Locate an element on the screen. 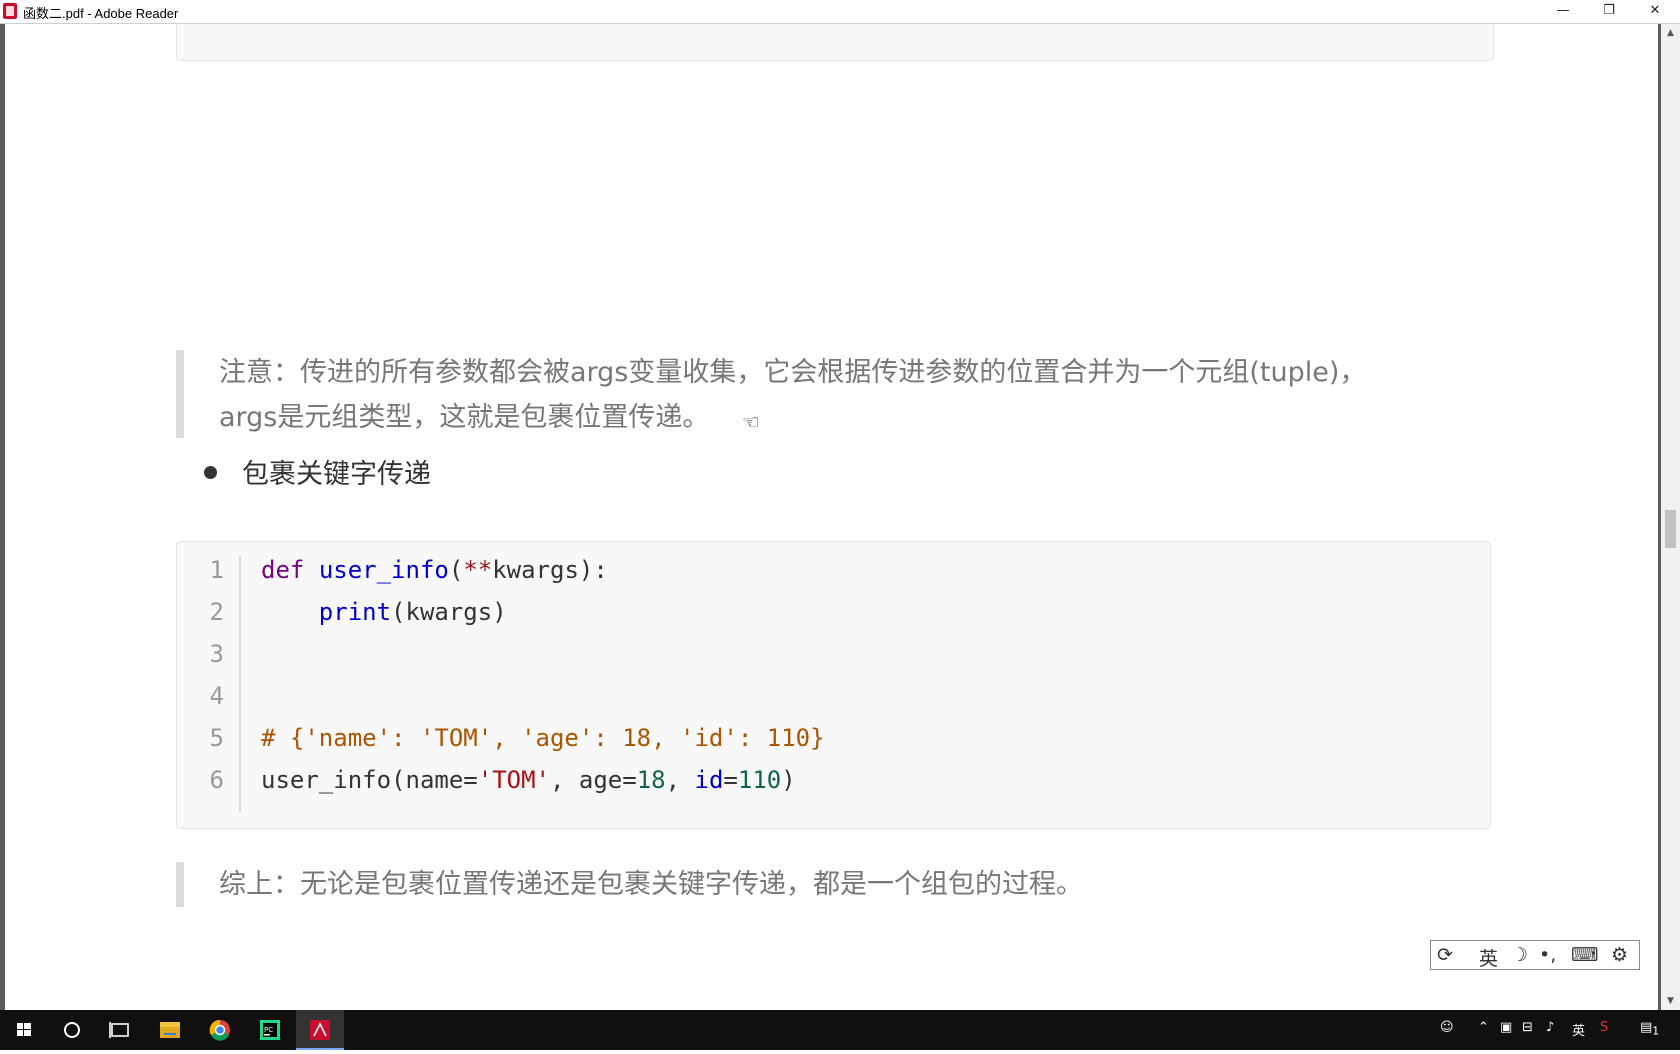 The width and height of the screenshot is (1680, 1054). start-button is located at coordinates (24, 1030).